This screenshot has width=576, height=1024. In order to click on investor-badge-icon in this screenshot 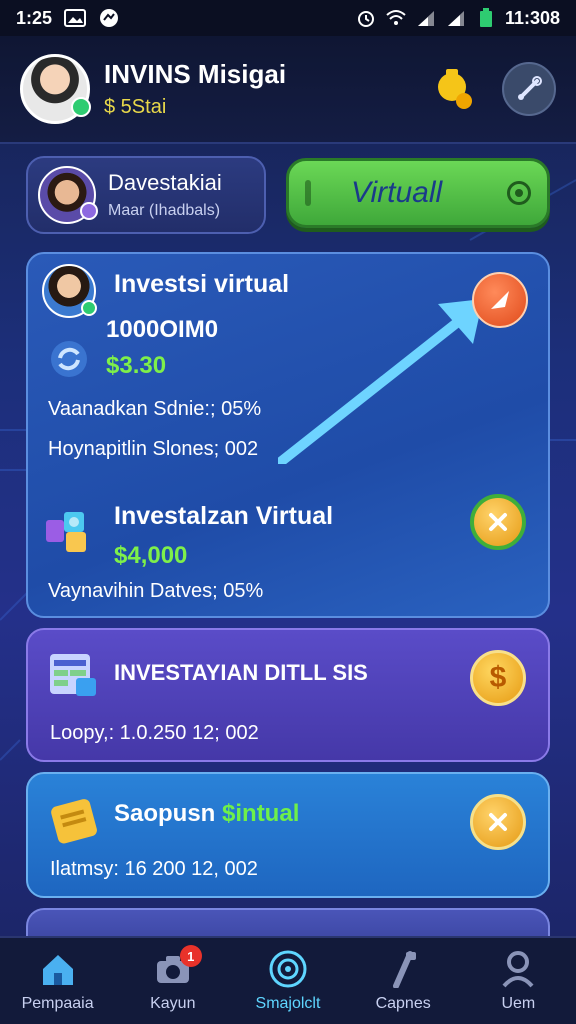, I will do `click(89, 308)`.